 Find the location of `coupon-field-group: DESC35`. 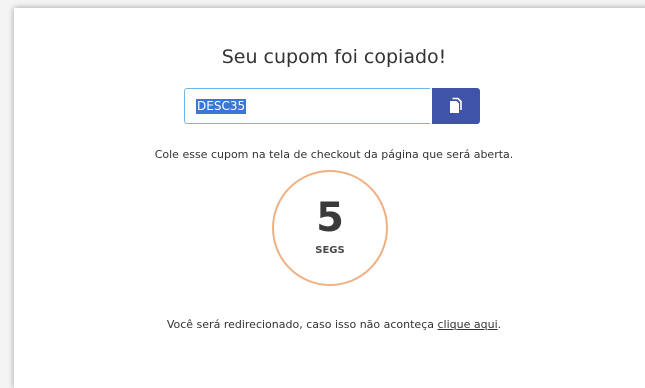

coupon-field-group: DESC35 is located at coordinates (332, 106).